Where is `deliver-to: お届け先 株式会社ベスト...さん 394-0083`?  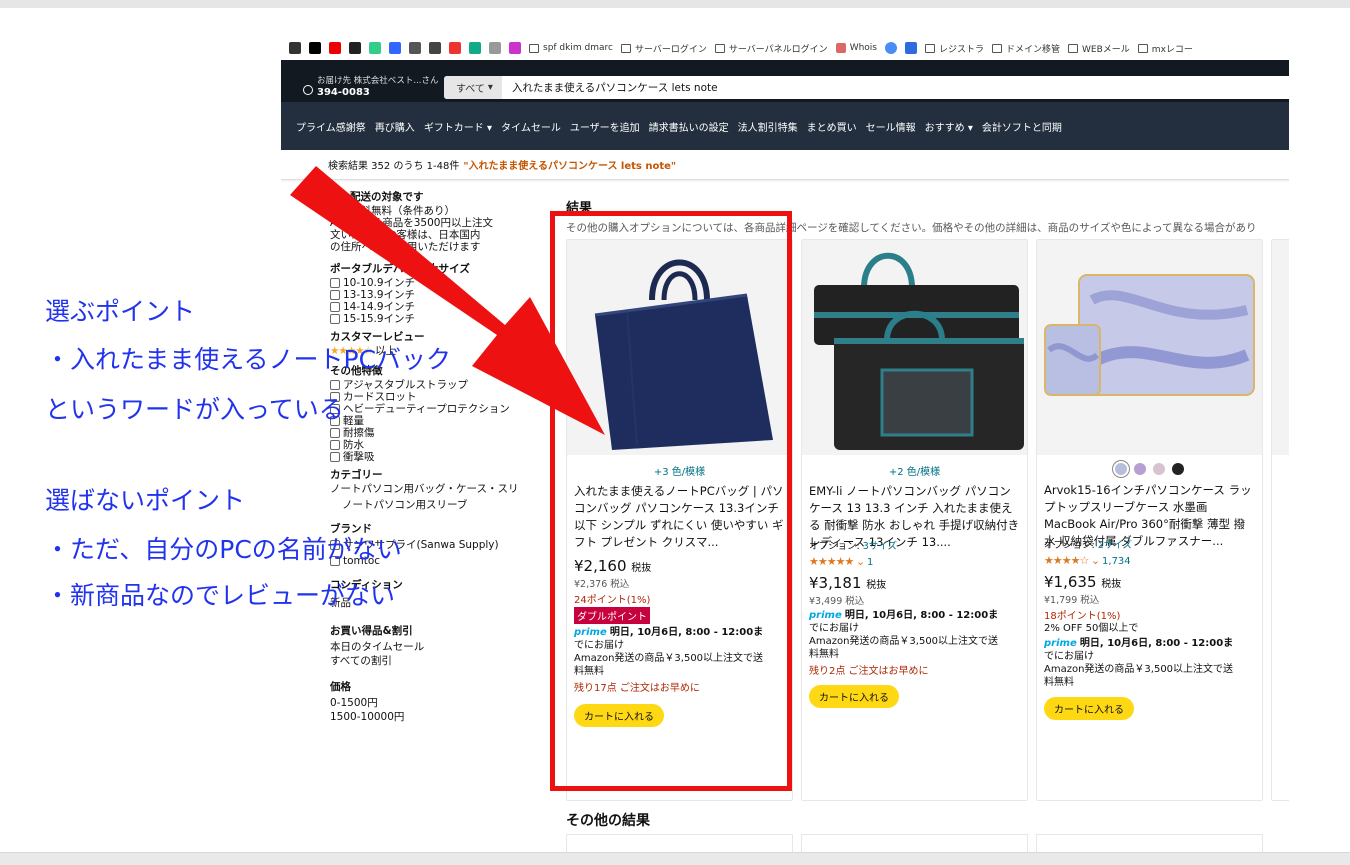 deliver-to: お届け先 株式会社ベスト...さん 394-0083 is located at coordinates (370, 87).